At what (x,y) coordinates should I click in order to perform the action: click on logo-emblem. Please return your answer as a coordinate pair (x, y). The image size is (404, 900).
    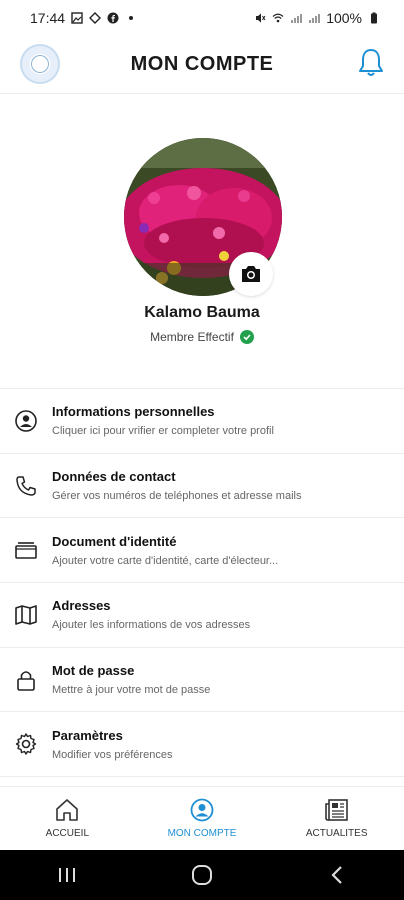
    Looking at the image, I should click on (40, 64).